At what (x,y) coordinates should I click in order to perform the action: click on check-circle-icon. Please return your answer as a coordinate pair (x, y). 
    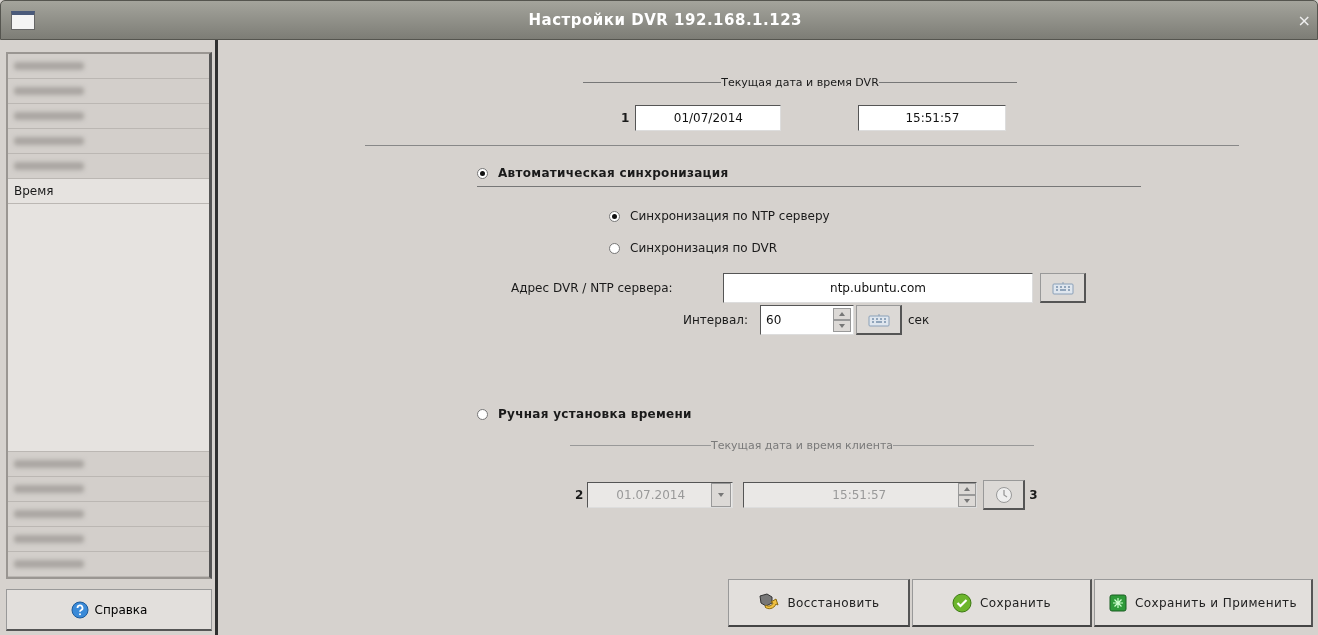
    Looking at the image, I should click on (961, 602).